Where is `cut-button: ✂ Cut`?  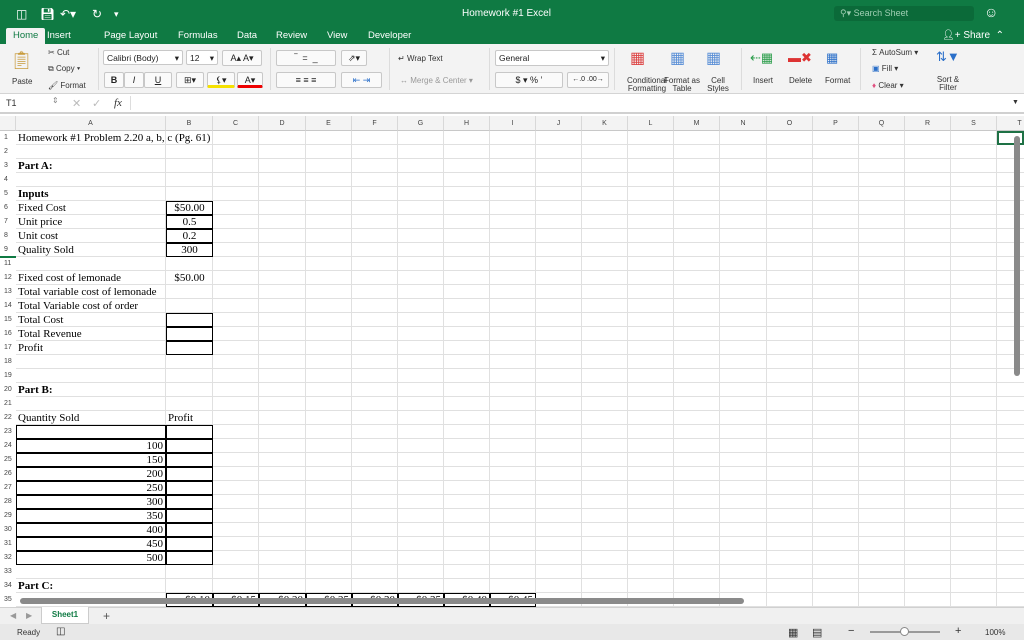
cut-button: ✂ Cut is located at coordinates (58, 52).